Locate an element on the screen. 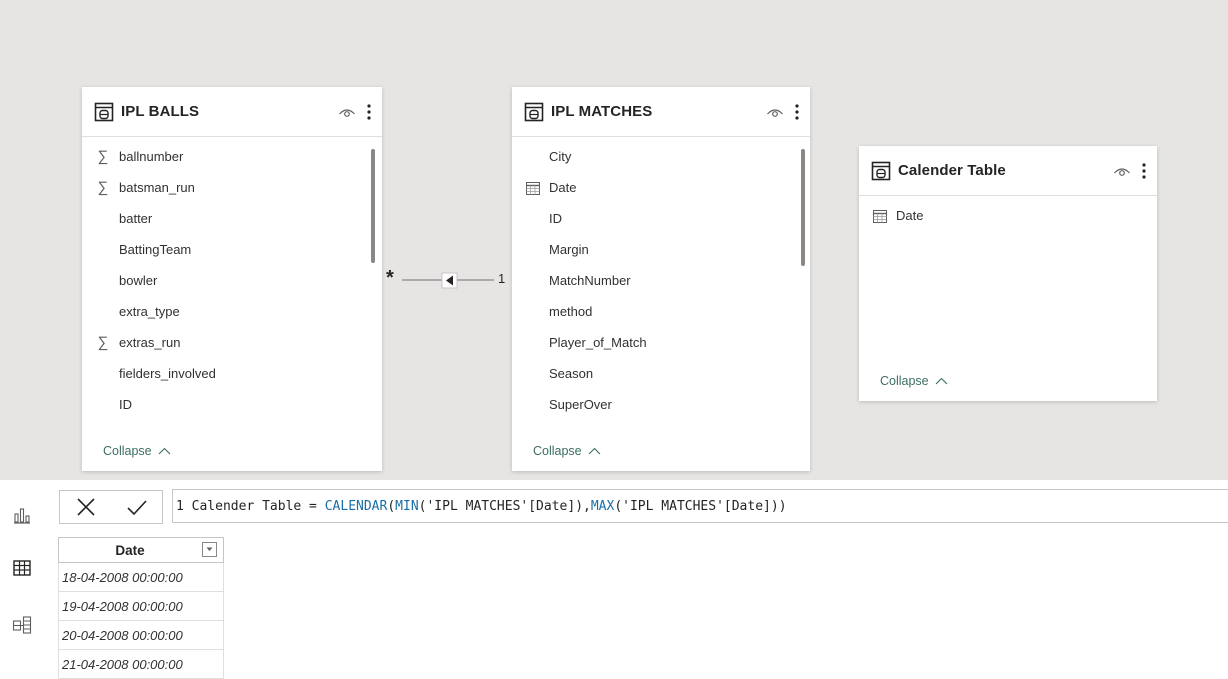 The height and width of the screenshot is (679, 1228). column-header-label: Date is located at coordinates (130, 550).